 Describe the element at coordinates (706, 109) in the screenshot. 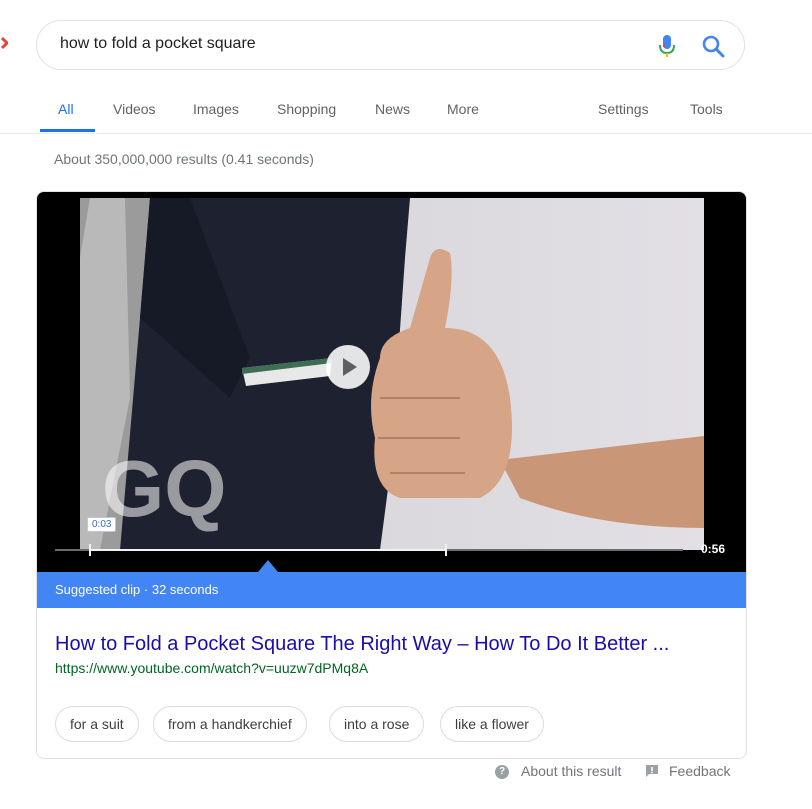

I see `tab-tools: Tools` at that location.